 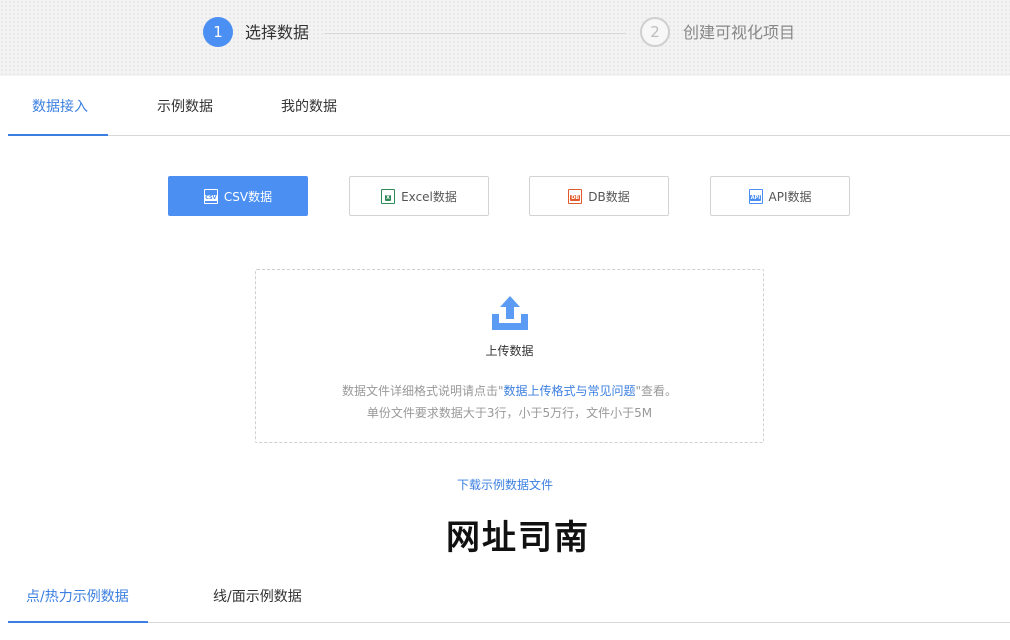 I want to click on tab-point-heat-samples: 点/热力示例数据, so click(x=77, y=597).